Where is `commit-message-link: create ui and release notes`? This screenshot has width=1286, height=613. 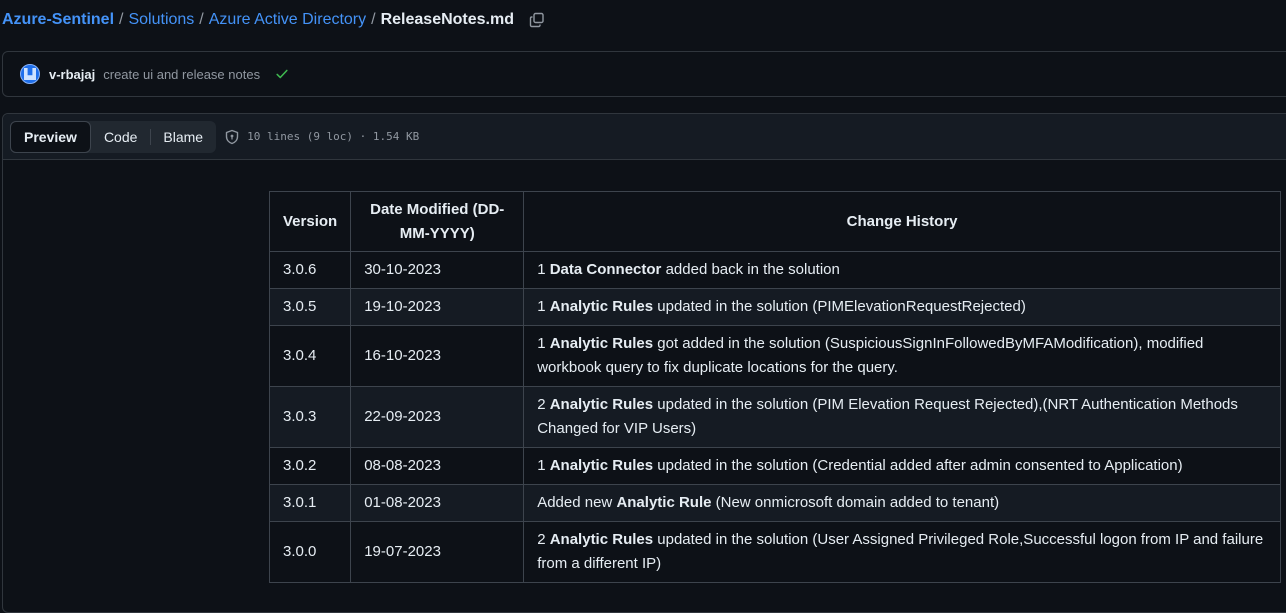 commit-message-link: create ui and release notes is located at coordinates (181, 74).